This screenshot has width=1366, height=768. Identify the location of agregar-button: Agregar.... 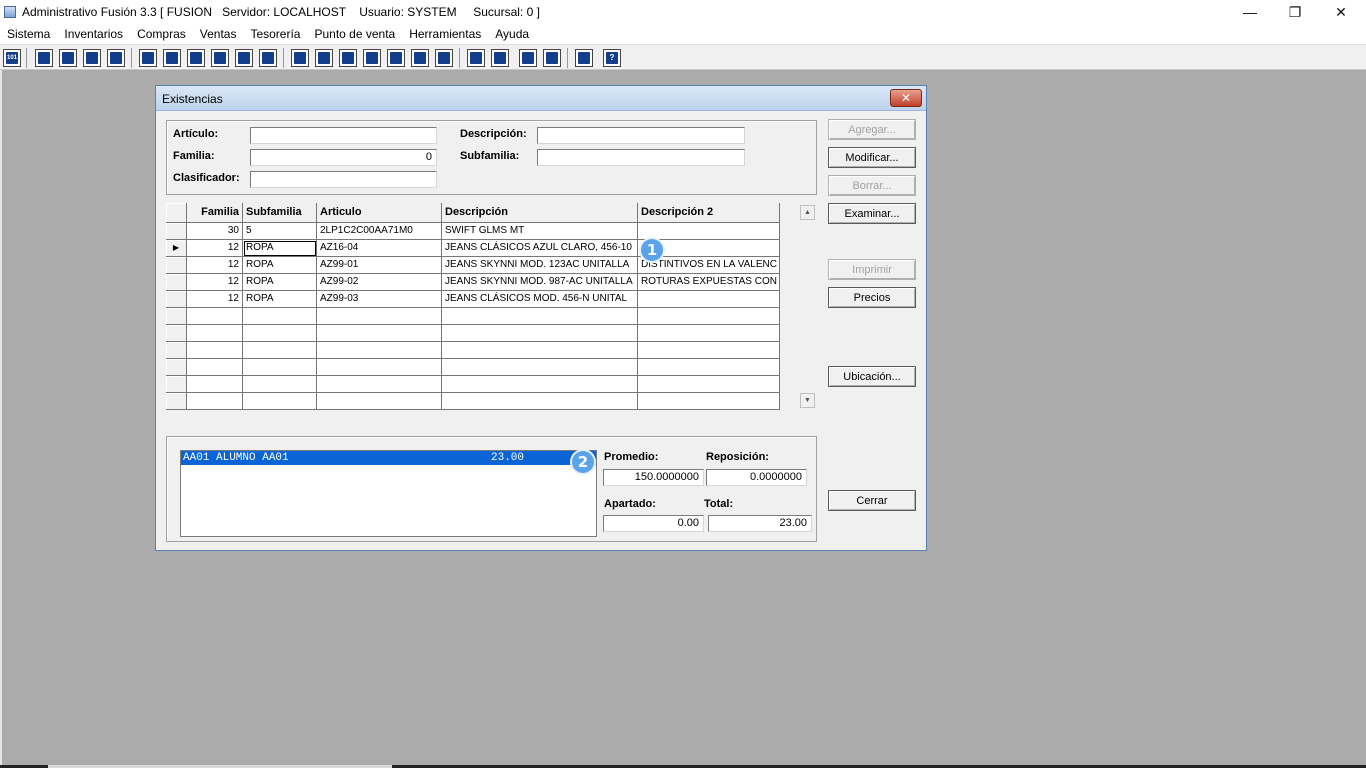
(872, 129).